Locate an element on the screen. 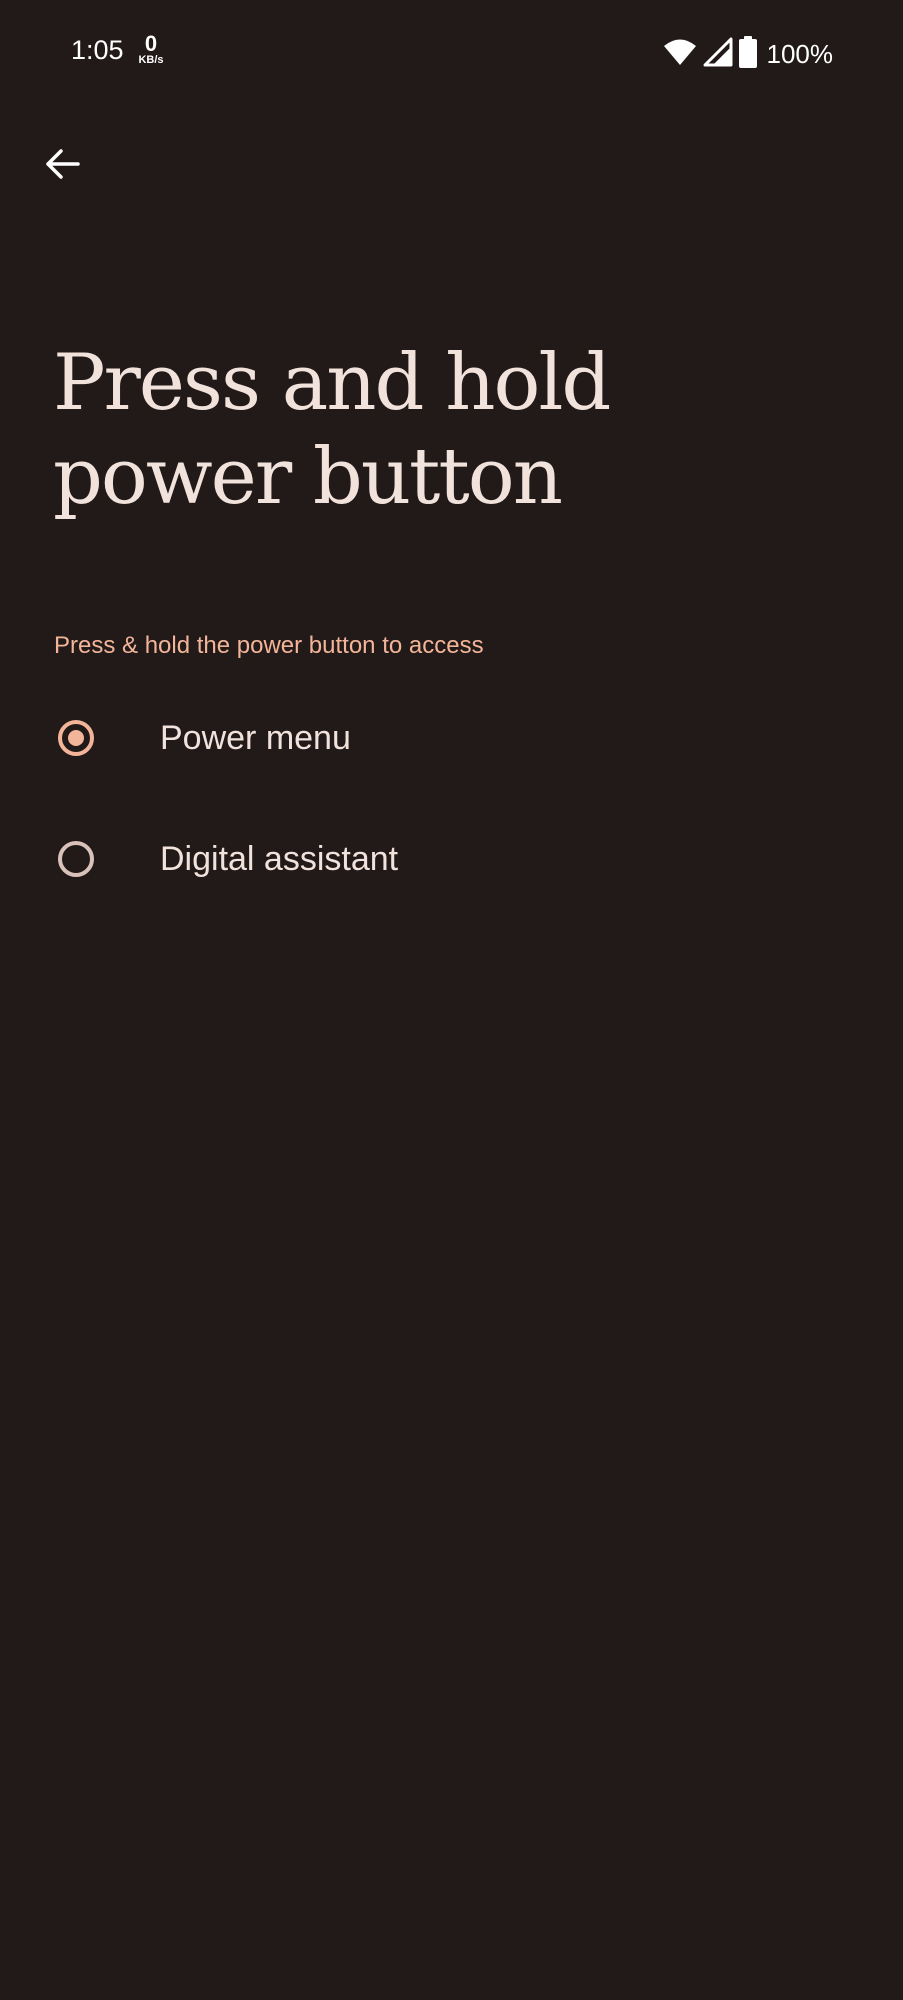 The width and height of the screenshot is (903, 2000). battery-full-icon is located at coordinates (747, 54).